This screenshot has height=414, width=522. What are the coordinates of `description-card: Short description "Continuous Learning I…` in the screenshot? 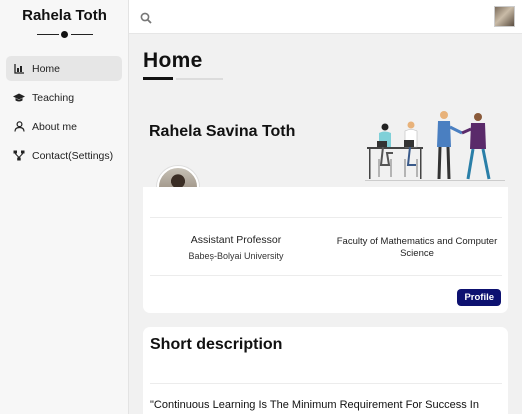 It's located at (325, 370).